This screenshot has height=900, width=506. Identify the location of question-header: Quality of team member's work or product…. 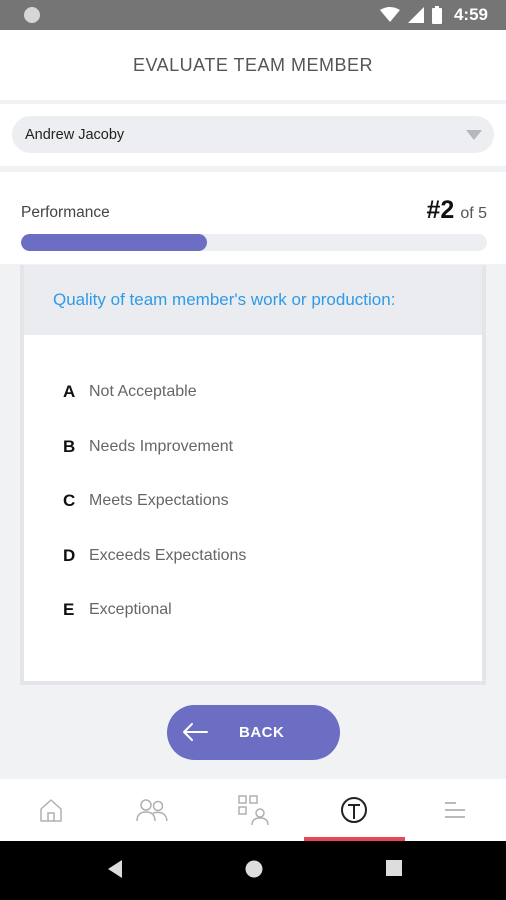
(253, 300).